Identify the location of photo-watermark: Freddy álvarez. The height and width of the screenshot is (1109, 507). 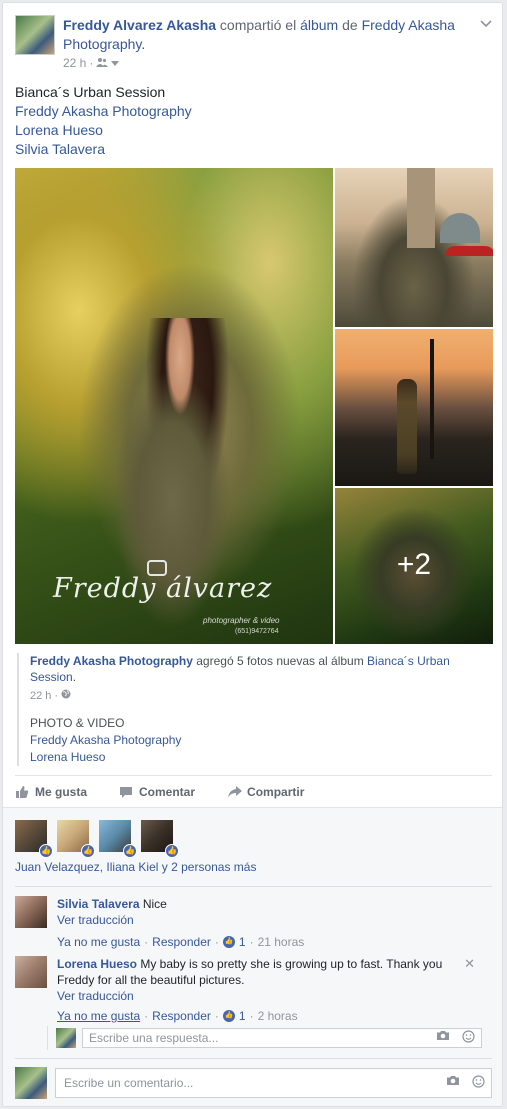
(163, 588).